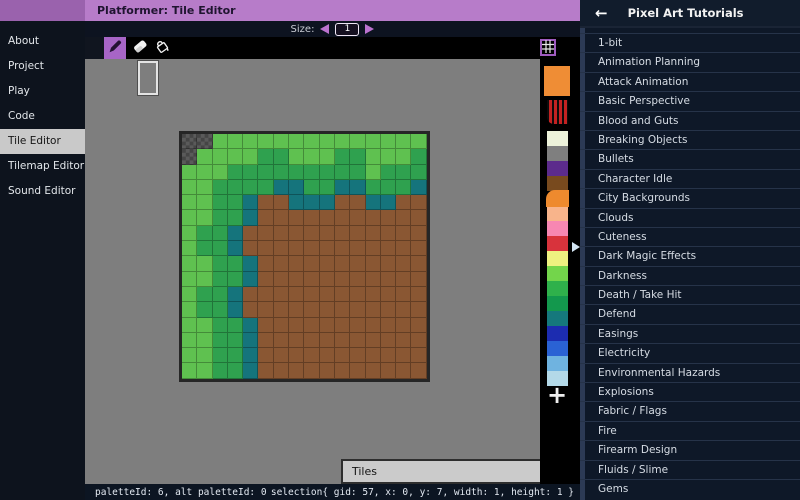 This screenshot has height=500, width=800. Describe the element at coordinates (690, 372) in the screenshot. I see `tutorial-item-environmental-hazards: Environmental Hazards` at that location.